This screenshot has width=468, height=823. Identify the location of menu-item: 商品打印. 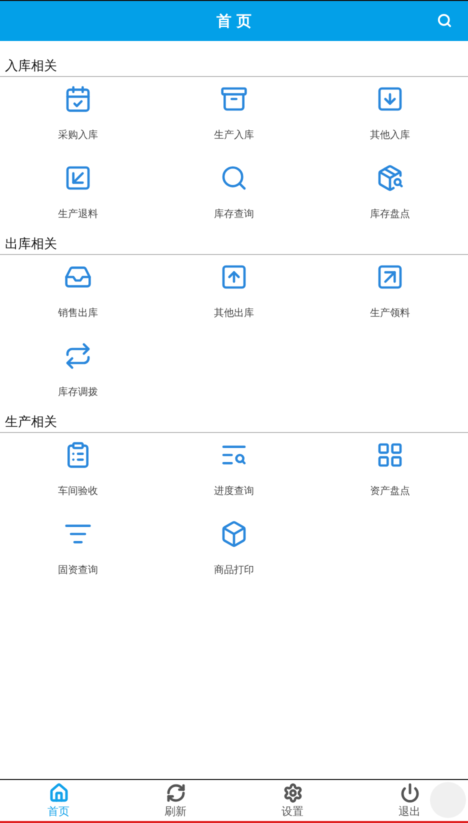
(234, 551).